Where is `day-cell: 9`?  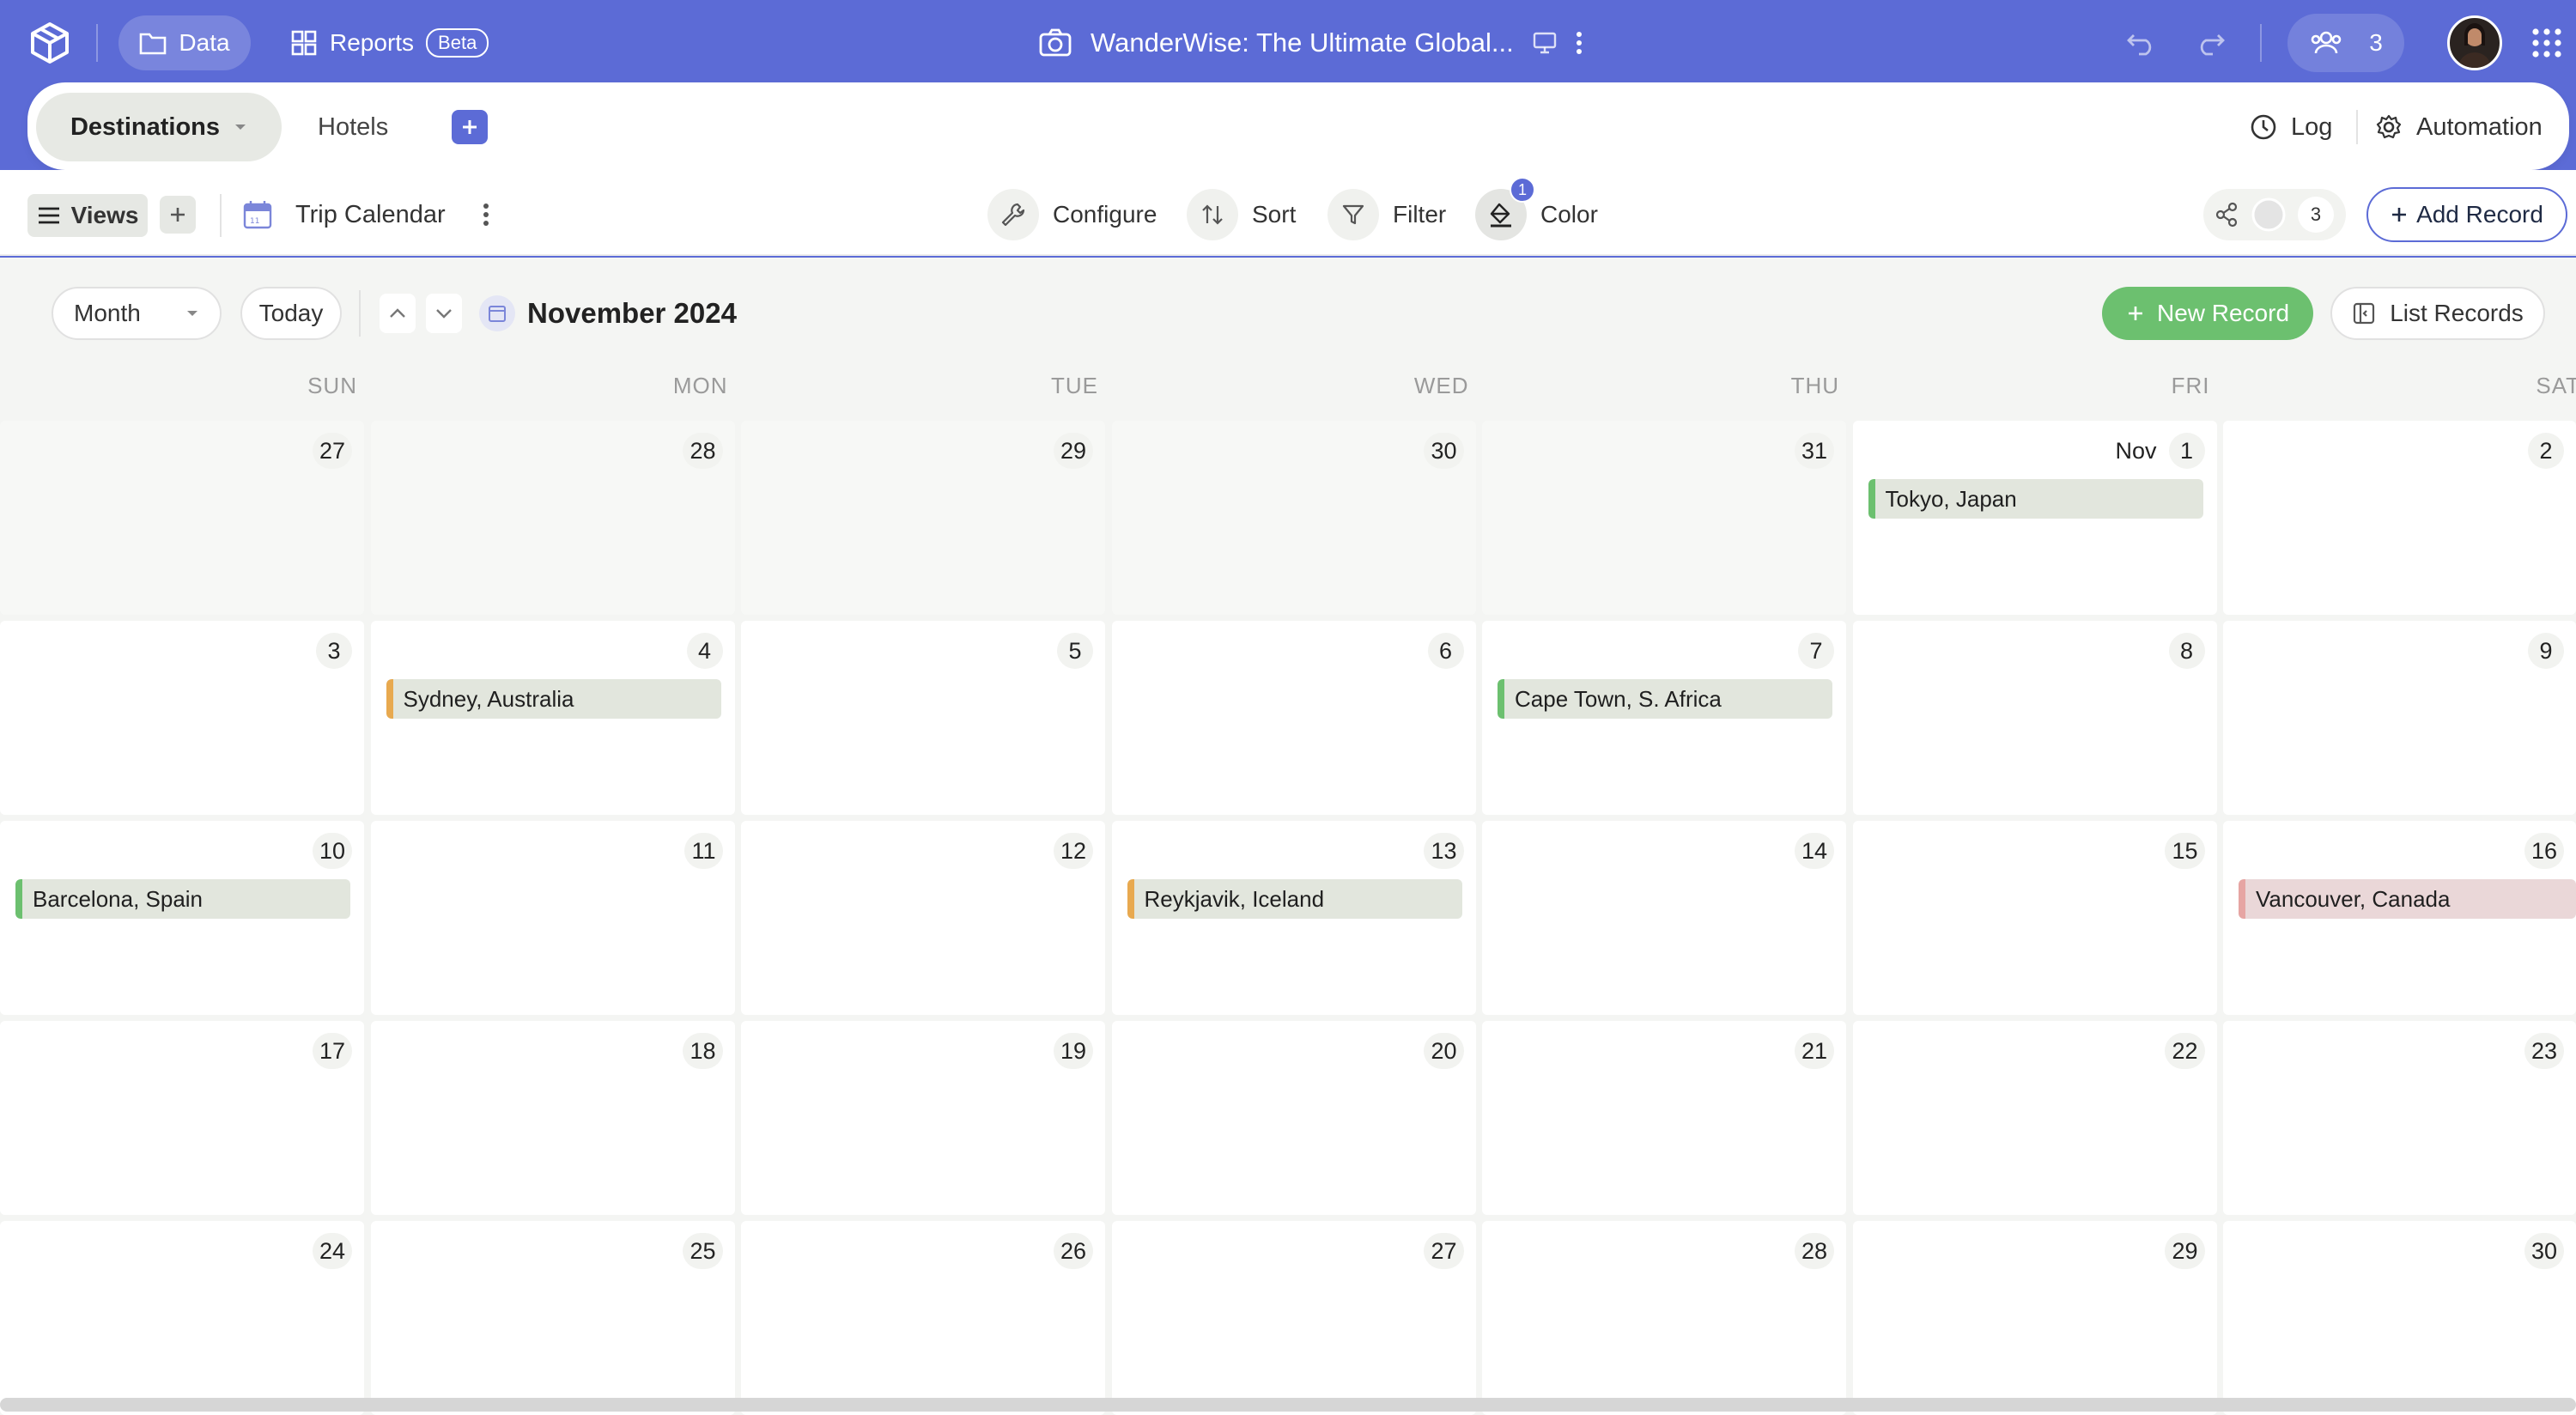 day-cell: 9 is located at coordinates (2399, 718).